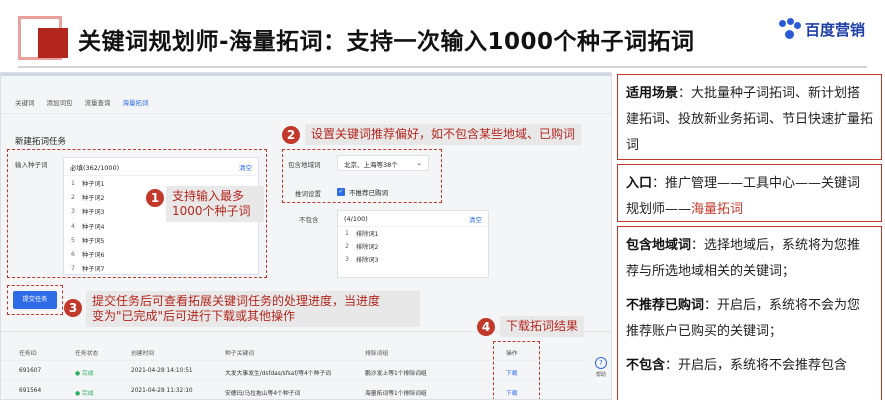 This screenshot has width=885, height=400. I want to click on list-item: 2 排除词2, so click(362, 247).